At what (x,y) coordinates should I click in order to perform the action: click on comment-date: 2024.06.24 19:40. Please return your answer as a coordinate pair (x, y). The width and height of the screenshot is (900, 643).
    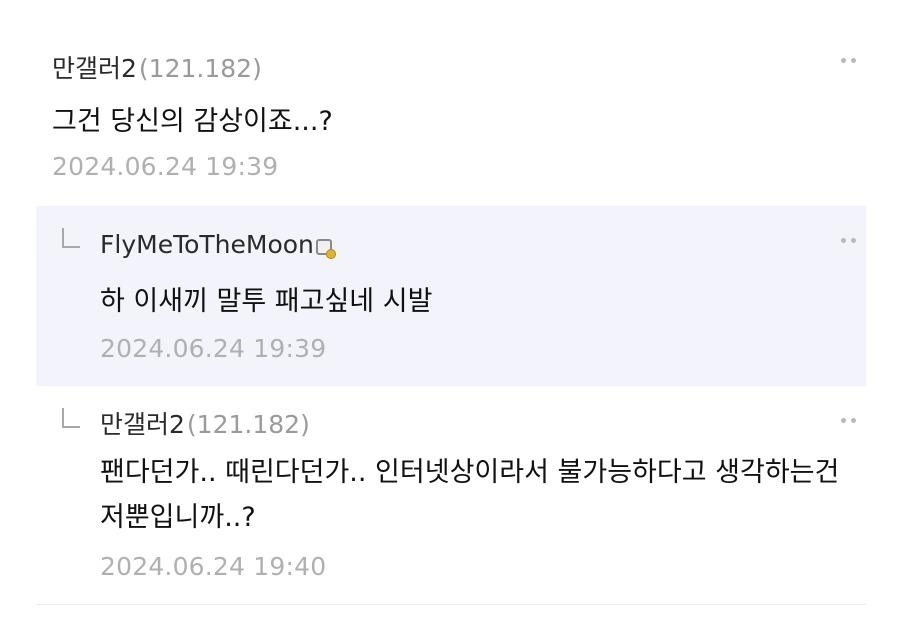
    Looking at the image, I should click on (213, 566).